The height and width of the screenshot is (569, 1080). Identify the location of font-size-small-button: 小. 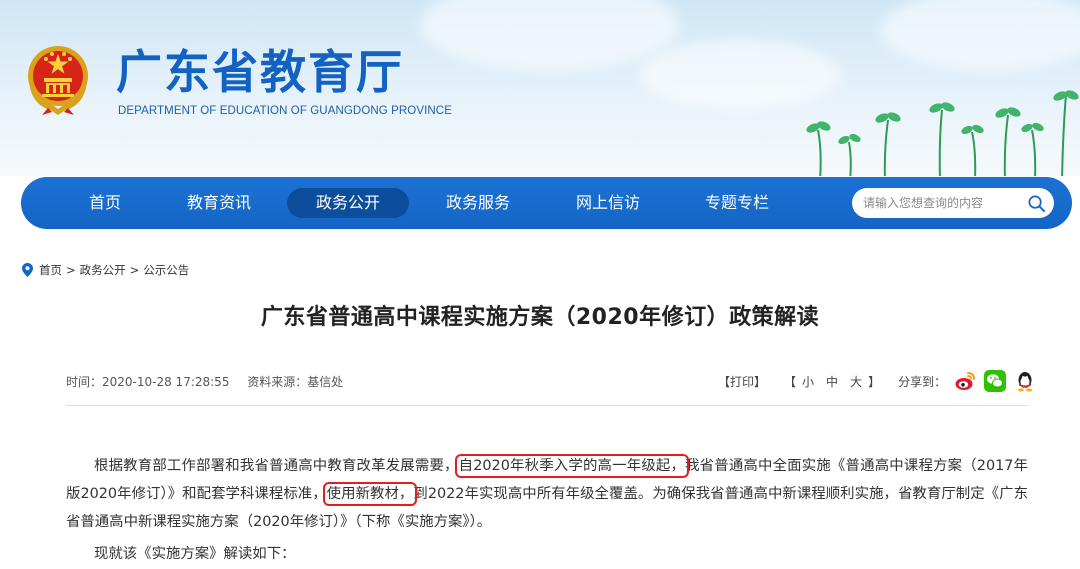
(808, 381).